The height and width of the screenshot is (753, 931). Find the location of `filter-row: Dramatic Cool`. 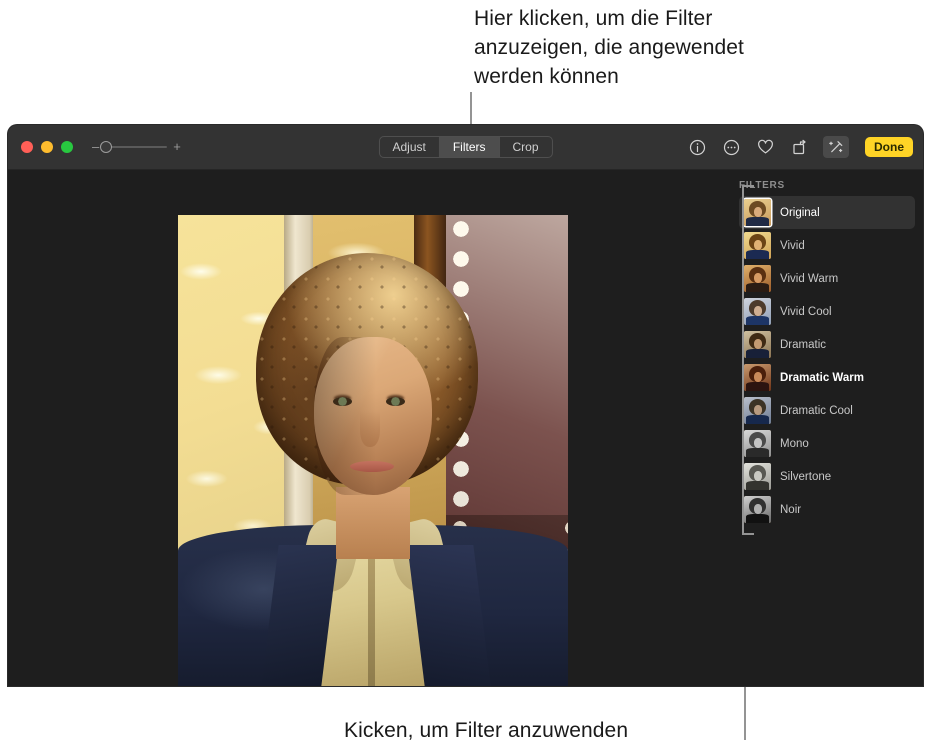

filter-row: Dramatic Cool is located at coordinates (827, 410).